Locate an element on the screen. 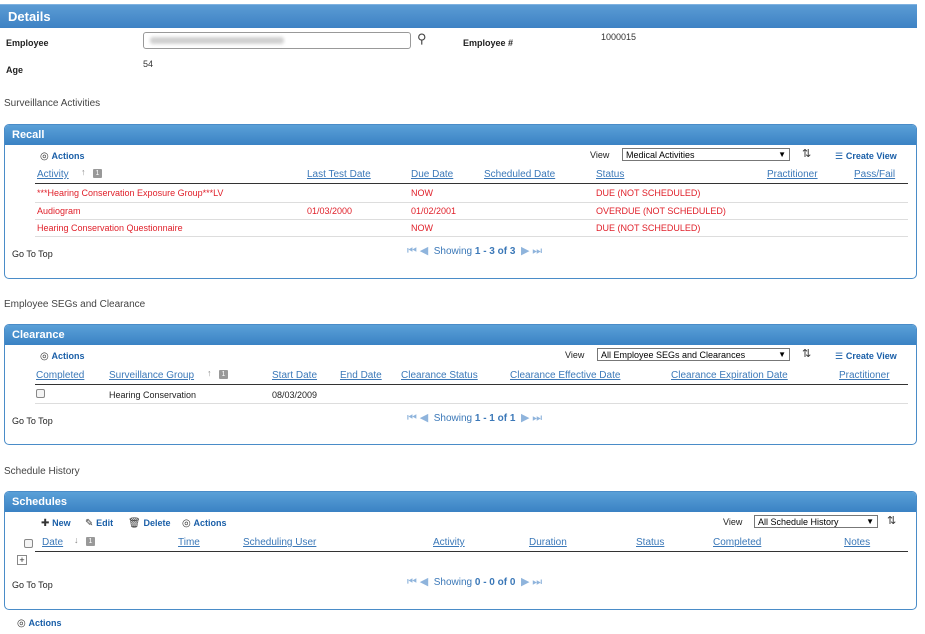 The image size is (925, 634). clearance-title: Clearance is located at coordinates (38, 335).